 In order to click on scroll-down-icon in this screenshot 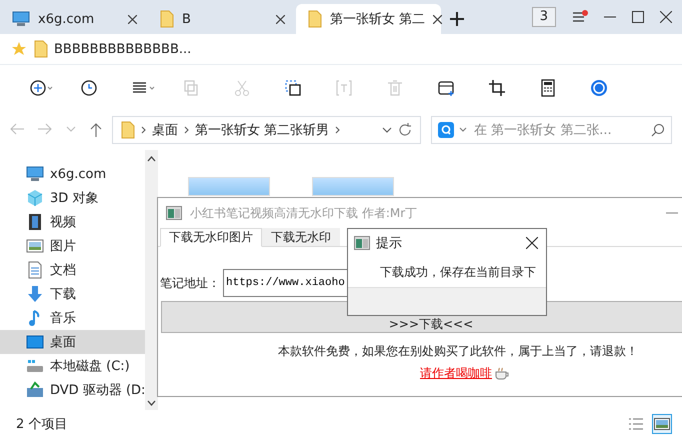, I will do `click(151, 403)`.